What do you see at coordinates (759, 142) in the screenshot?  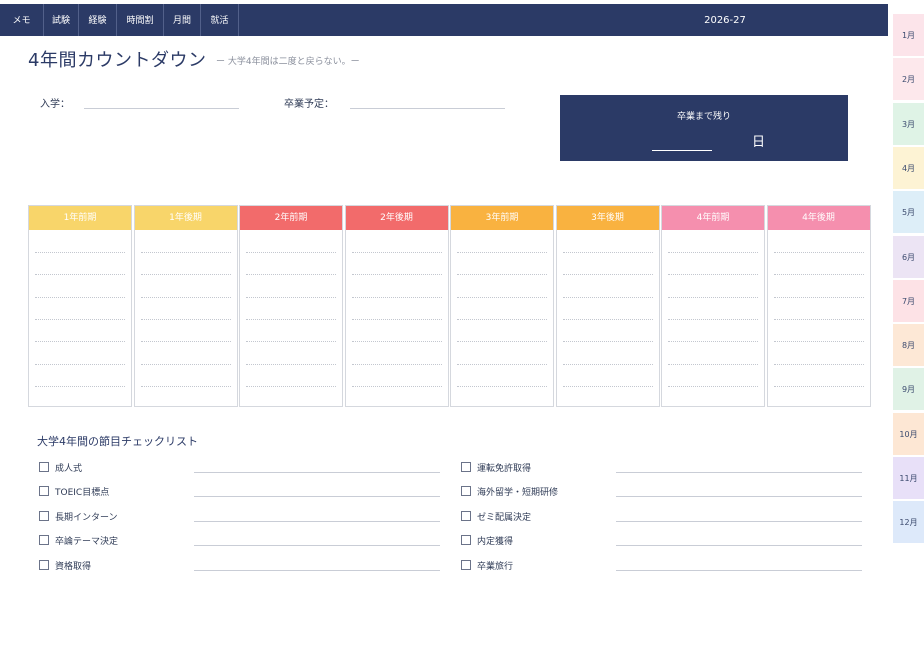 I see `countdown-unit: 日` at bounding box center [759, 142].